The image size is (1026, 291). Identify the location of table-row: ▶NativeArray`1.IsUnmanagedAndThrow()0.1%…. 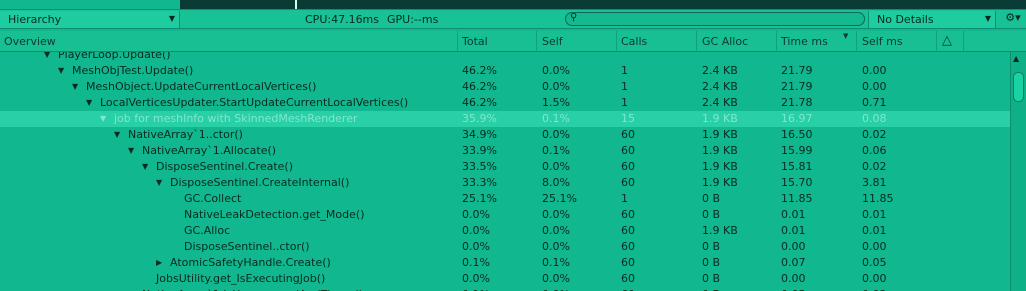
(505, 289).